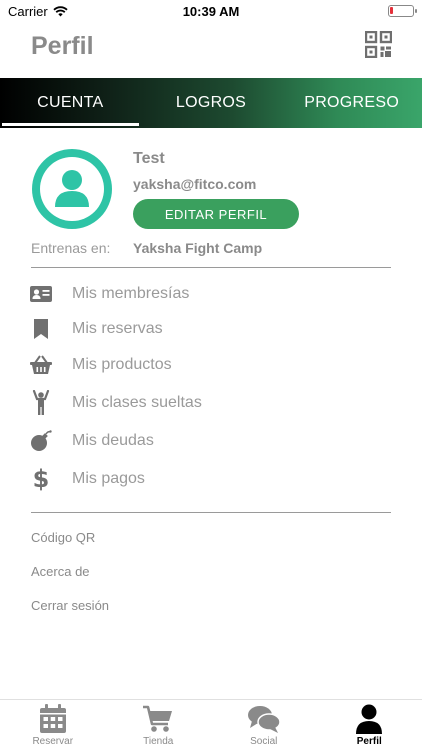 This screenshot has width=422, height=750. I want to click on edit-profile-button: EDITAR PERFIL, so click(216, 214).